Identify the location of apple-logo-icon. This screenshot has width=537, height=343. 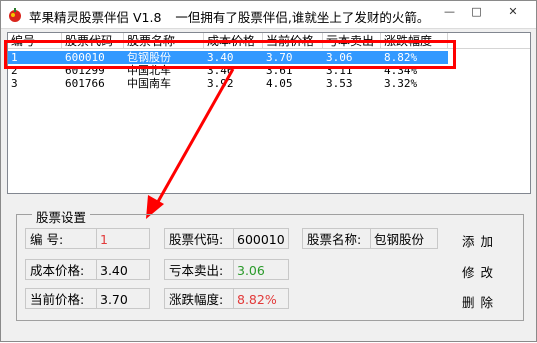
(15, 15).